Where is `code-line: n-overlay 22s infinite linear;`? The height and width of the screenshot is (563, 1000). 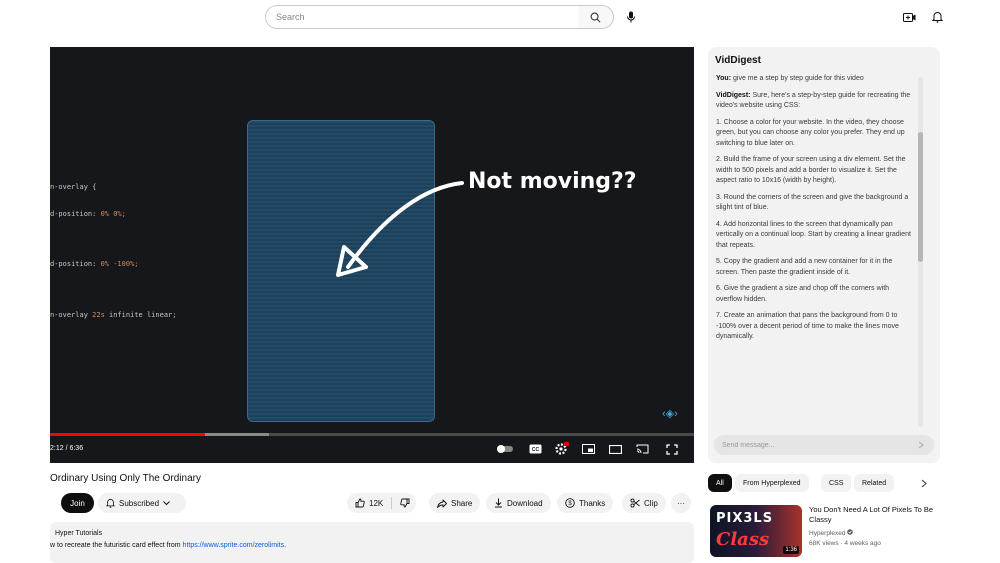 code-line: n-overlay 22s infinite linear; is located at coordinates (113, 315).